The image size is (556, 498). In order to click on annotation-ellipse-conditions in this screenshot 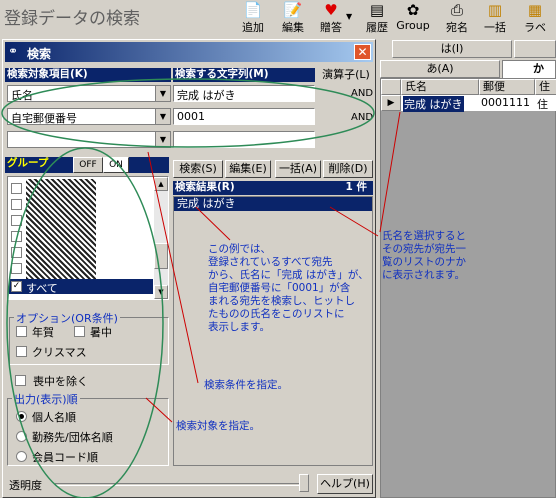, I will do `click(188, 113)`.